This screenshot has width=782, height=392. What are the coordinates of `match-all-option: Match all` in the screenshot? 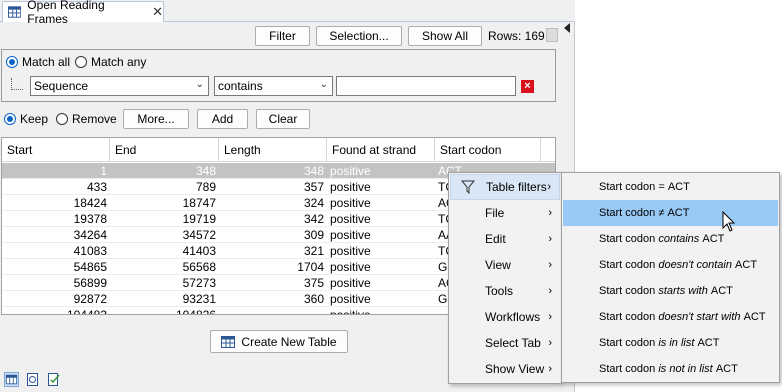 It's located at (38, 62).